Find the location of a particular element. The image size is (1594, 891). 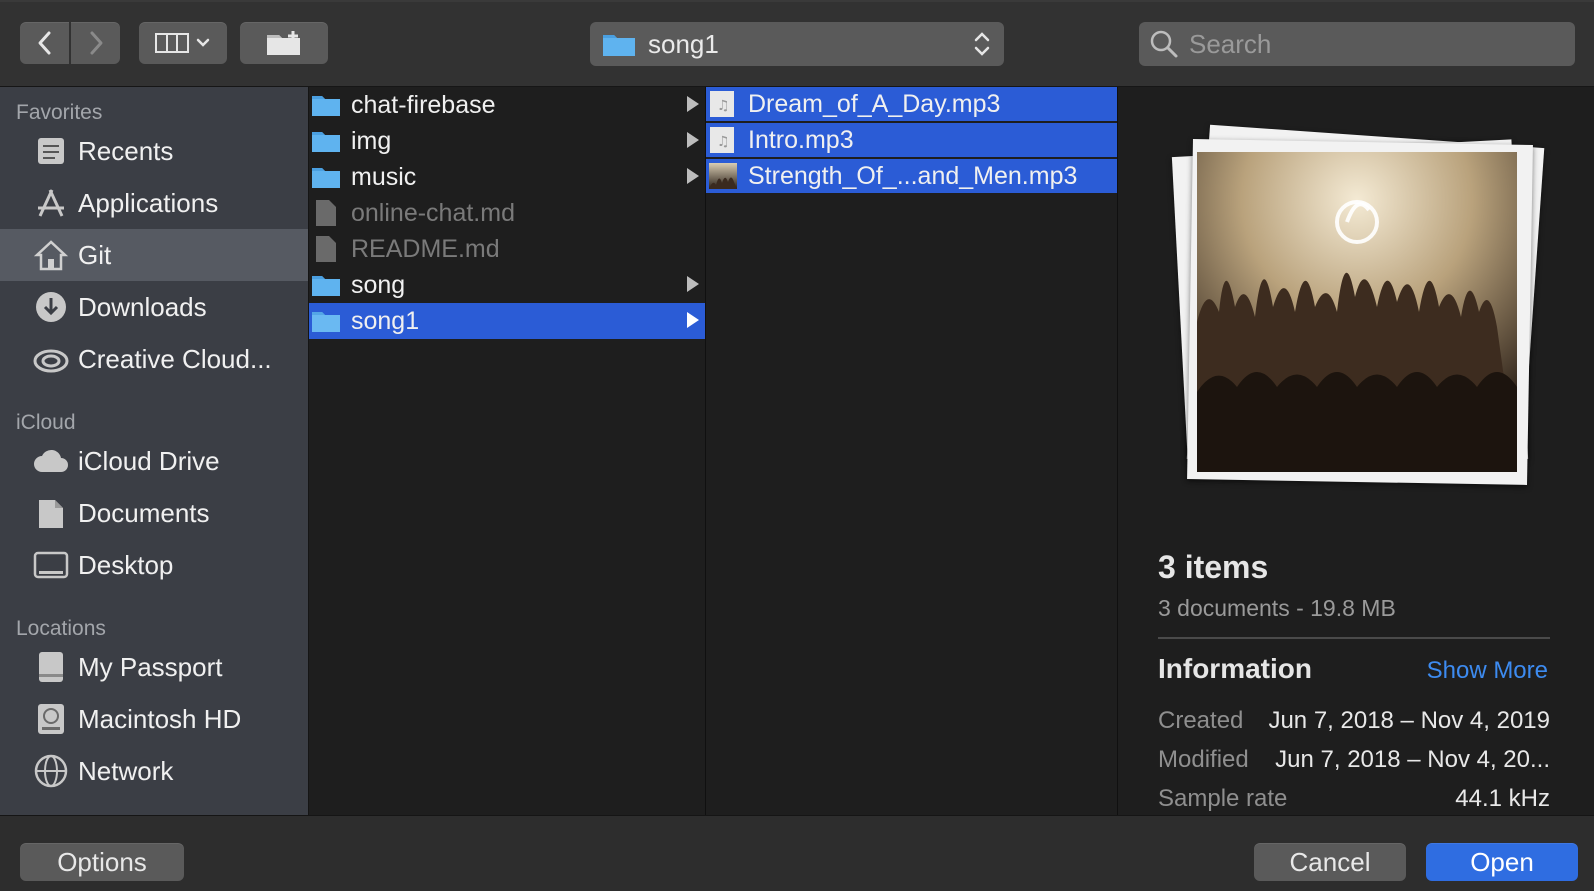

open-button: Open is located at coordinates (1502, 862).